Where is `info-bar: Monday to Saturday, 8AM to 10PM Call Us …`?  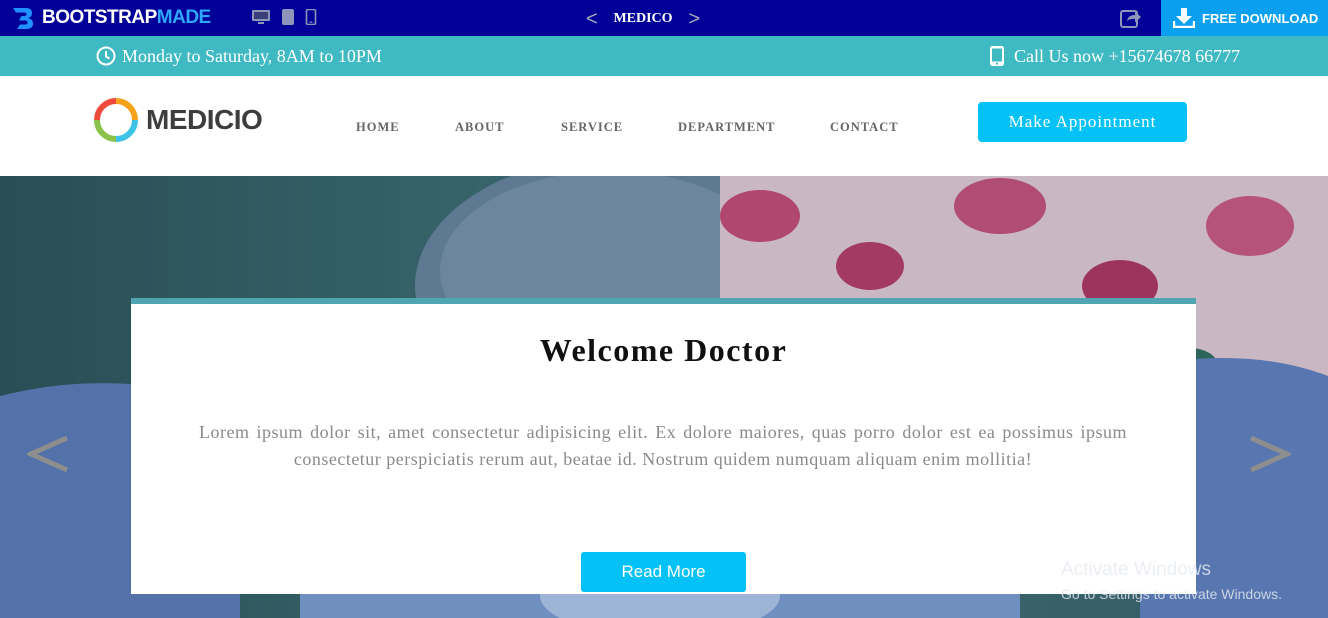 info-bar: Monday to Saturday, 8AM to 10PM Call Us … is located at coordinates (664, 56).